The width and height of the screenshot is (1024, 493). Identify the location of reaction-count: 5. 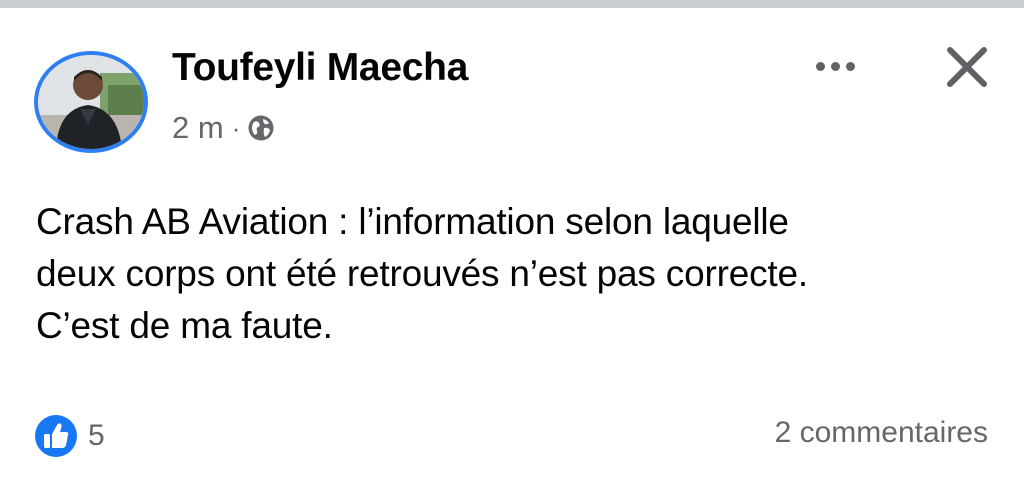
(96, 435).